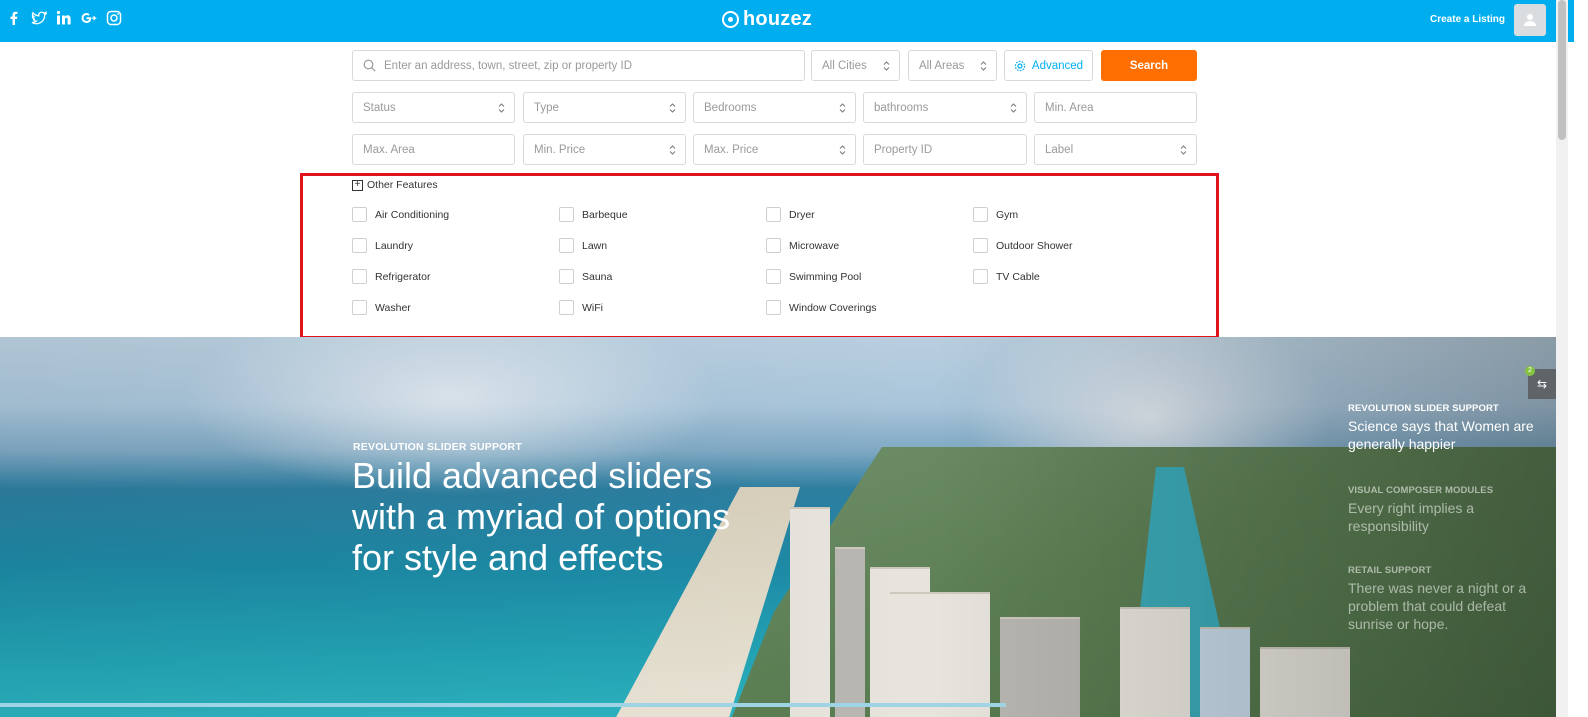 The height and width of the screenshot is (717, 1588). I want to click on twitter-icon, so click(39, 18).